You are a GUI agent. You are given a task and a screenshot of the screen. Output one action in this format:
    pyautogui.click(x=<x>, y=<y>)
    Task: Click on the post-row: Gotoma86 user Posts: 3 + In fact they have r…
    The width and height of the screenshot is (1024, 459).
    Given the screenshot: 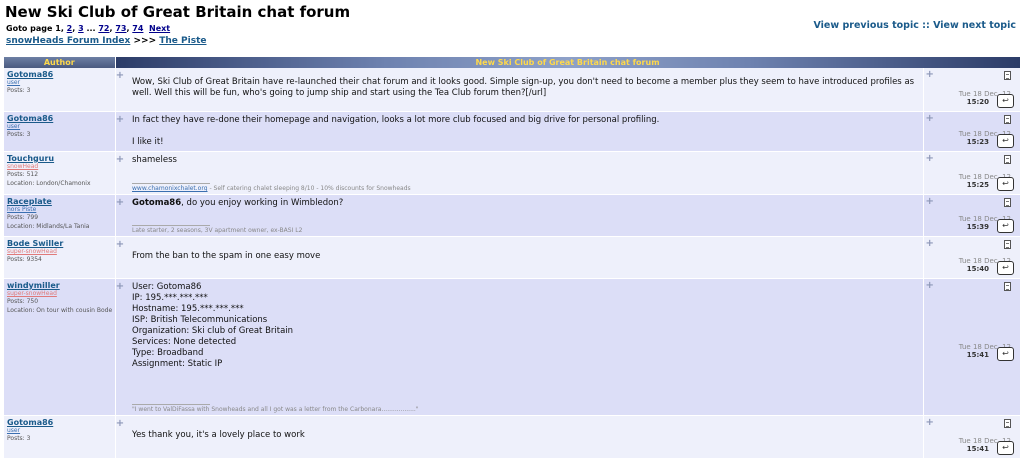 What is the action you would take?
    pyautogui.click(x=512, y=131)
    